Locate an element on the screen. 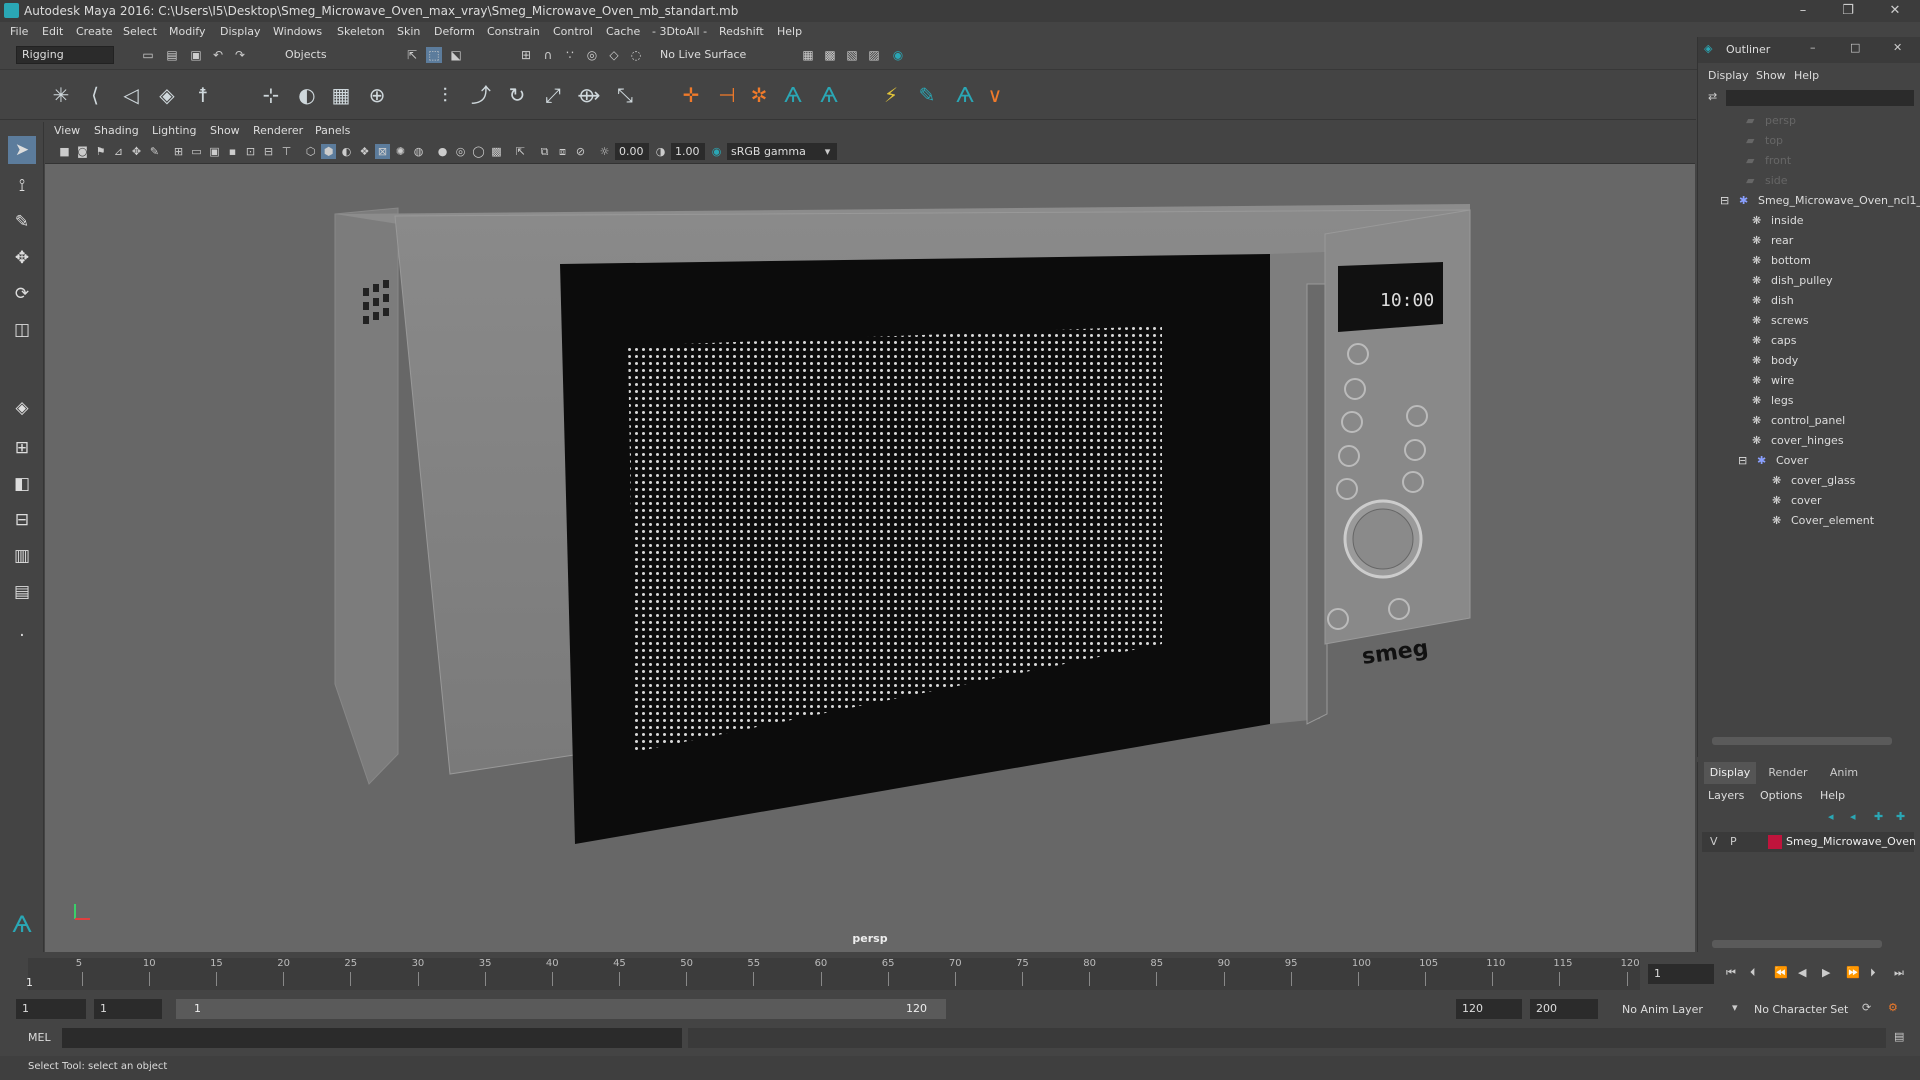 The height and width of the screenshot is (1080, 1920). selection-mask-dropdown: Objects is located at coordinates (306, 54).